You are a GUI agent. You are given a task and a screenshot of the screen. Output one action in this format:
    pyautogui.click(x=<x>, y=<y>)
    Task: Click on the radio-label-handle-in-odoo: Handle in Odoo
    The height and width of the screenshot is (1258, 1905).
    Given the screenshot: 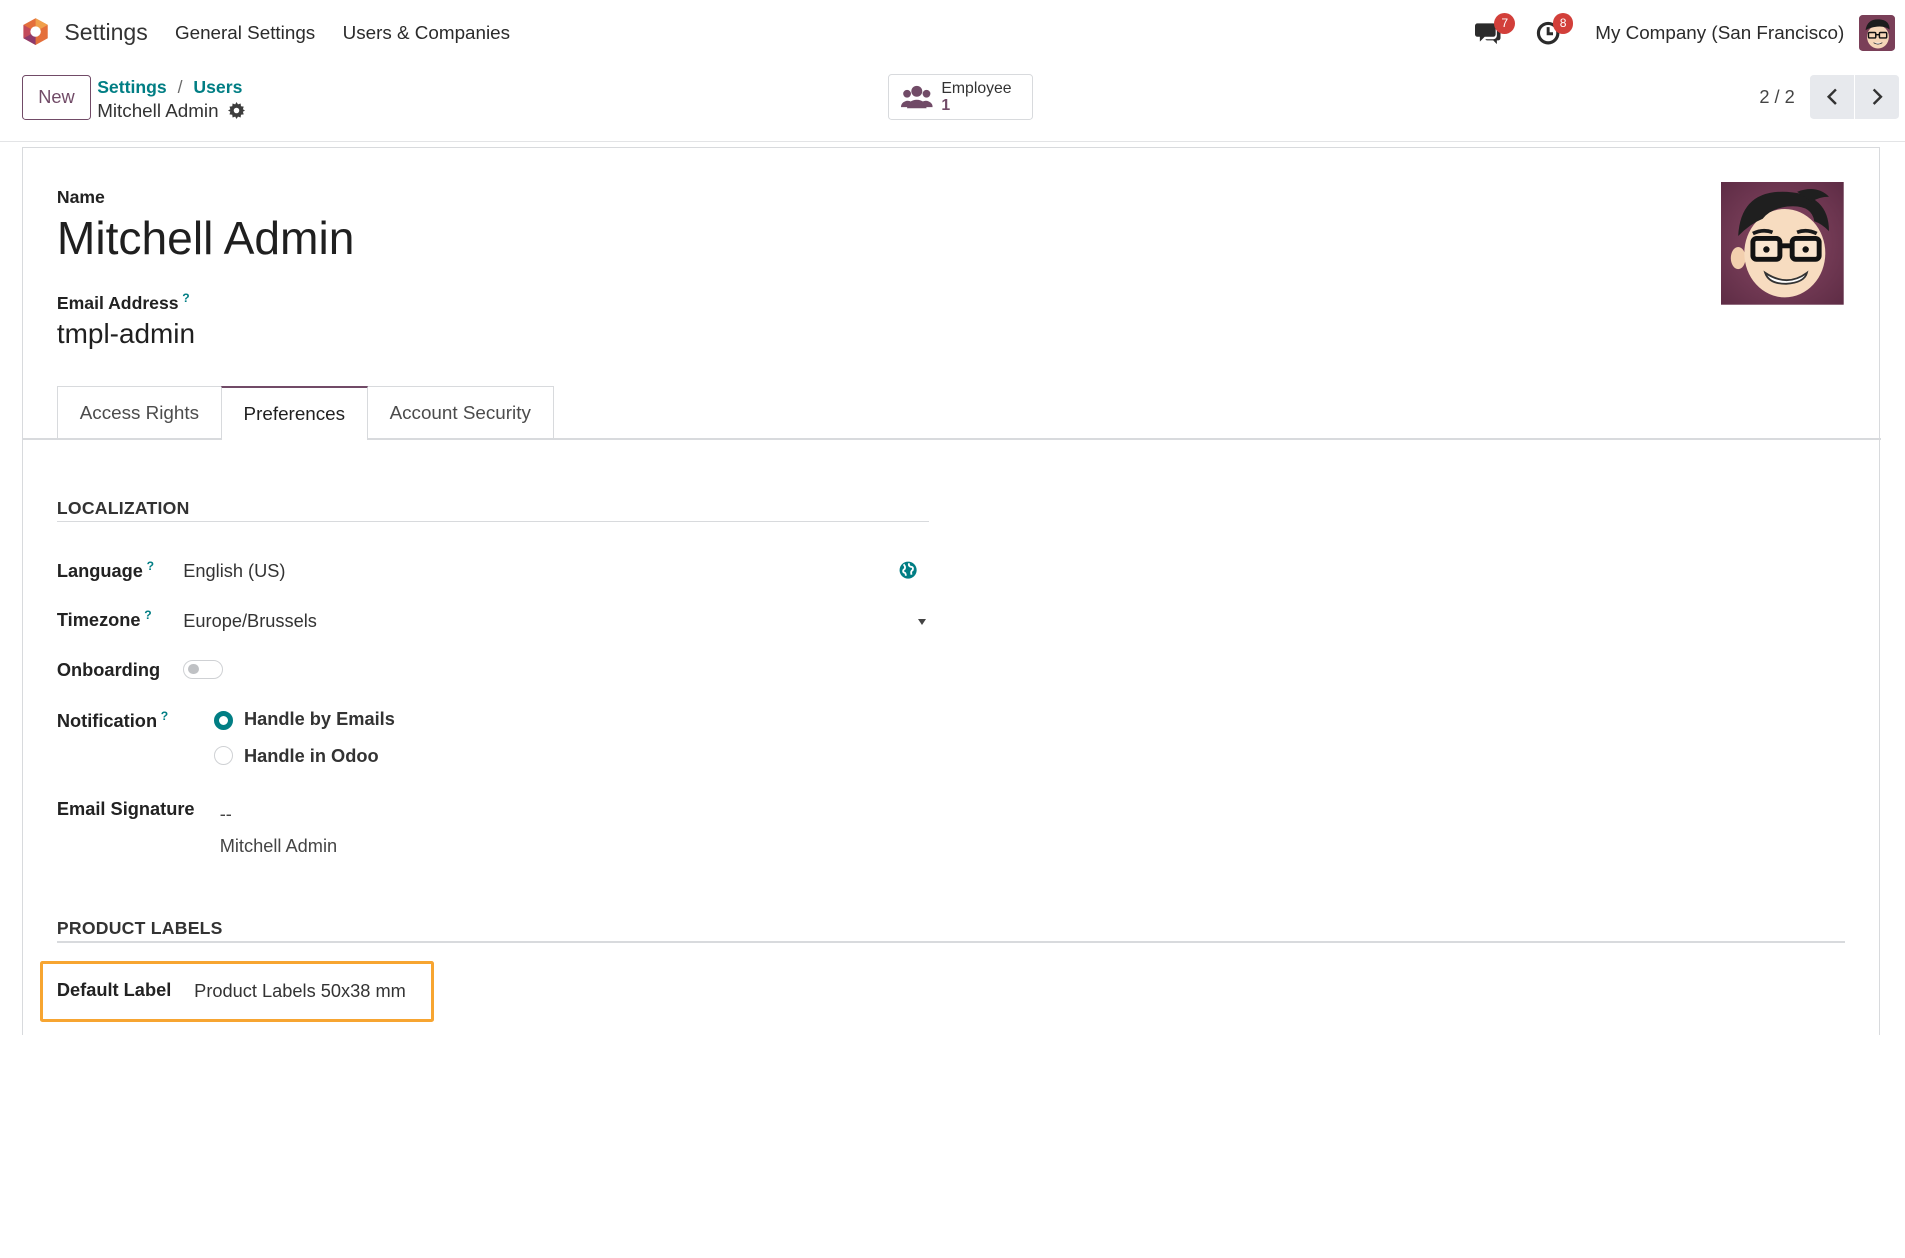 What is the action you would take?
    pyautogui.click(x=311, y=756)
    